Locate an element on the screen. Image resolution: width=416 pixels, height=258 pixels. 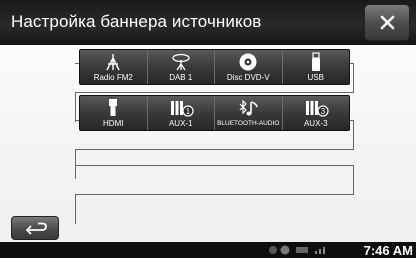
hdmi-icon is located at coordinates (113, 107).